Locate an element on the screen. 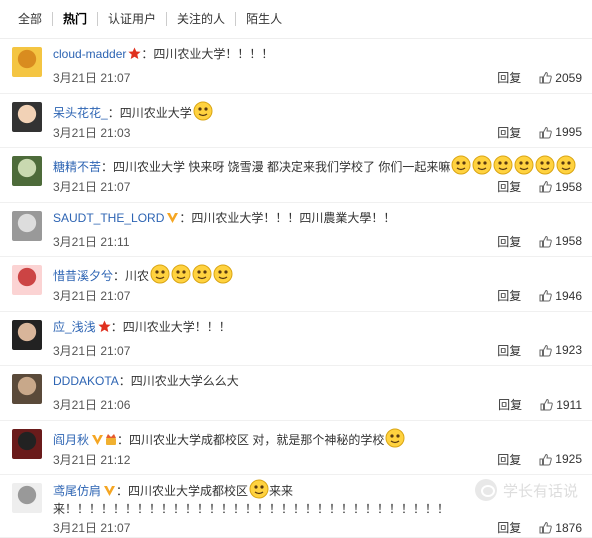  comment-text-line: 应_浅浅 ：四川农业大学！！！ is located at coordinates (318, 328).